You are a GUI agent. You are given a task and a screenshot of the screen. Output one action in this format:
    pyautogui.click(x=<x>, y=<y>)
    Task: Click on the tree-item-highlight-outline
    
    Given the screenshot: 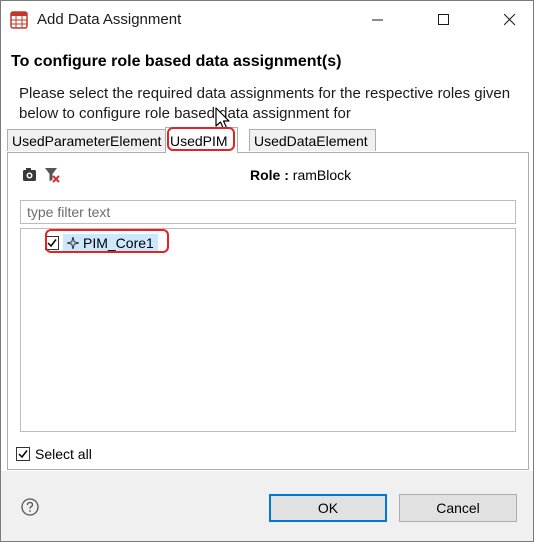 What is the action you would take?
    pyautogui.click(x=107, y=241)
    